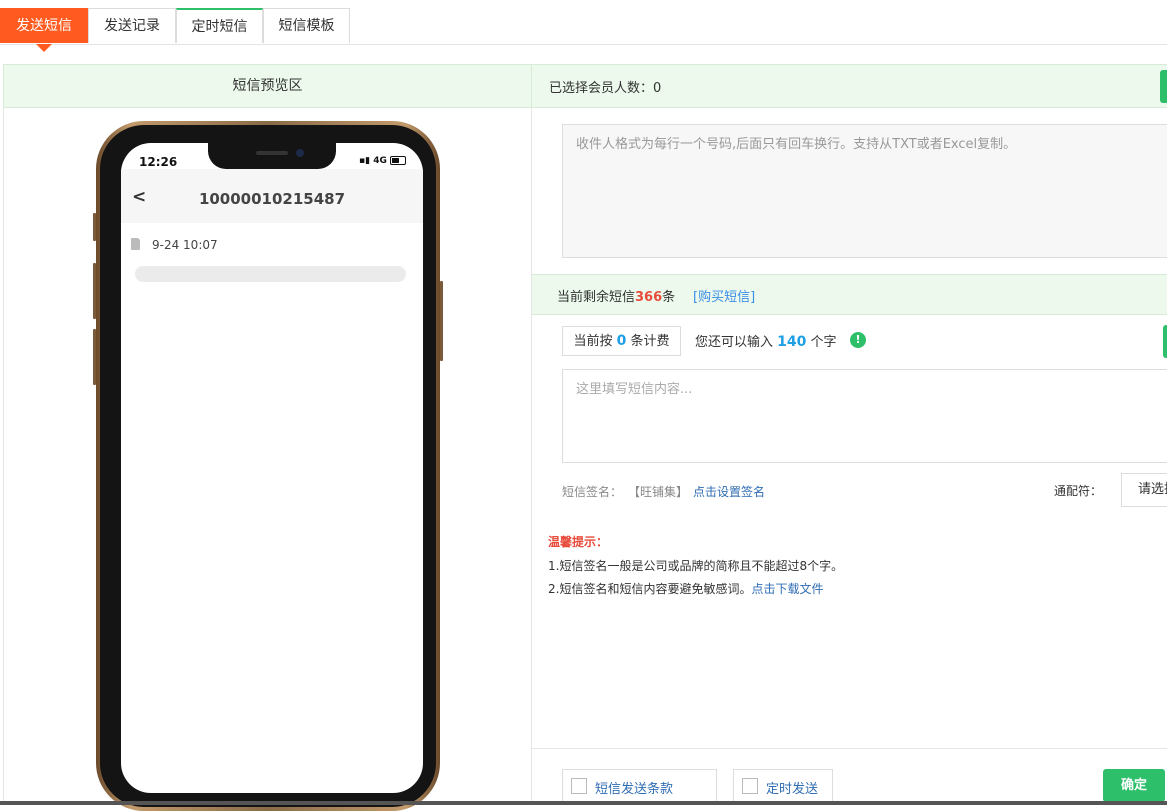 The height and width of the screenshot is (811, 1167). What do you see at coordinates (858, 340) in the screenshot?
I see `info-icon: !` at bounding box center [858, 340].